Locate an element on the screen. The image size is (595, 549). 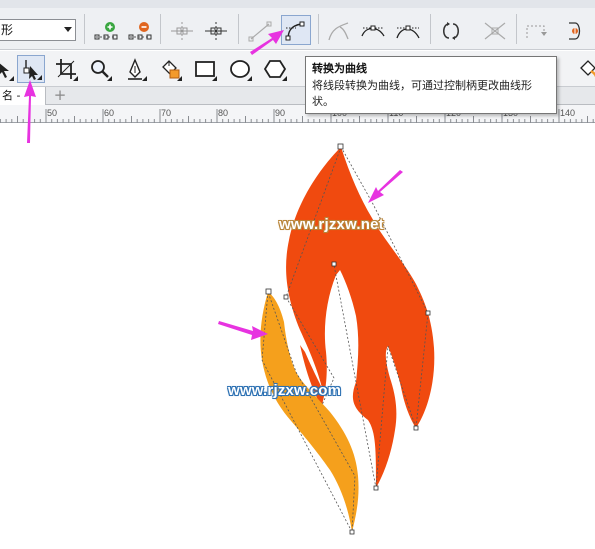
reverse-direction-icon is located at coordinates (451, 31).